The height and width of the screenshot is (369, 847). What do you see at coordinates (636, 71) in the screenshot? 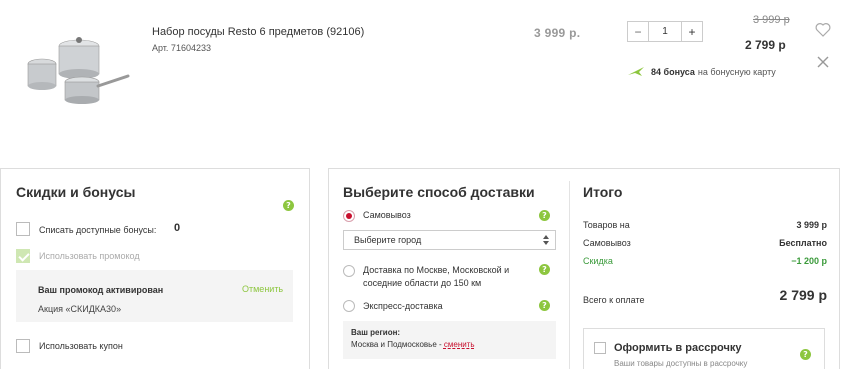
I see `bonus-plane-icon` at bounding box center [636, 71].